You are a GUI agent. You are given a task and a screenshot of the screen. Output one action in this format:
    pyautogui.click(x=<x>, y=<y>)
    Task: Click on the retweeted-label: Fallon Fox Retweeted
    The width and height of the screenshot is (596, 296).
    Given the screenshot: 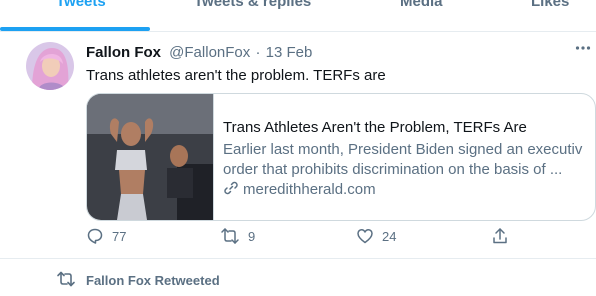 What is the action you would take?
    pyautogui.click(x=153, y=280)
    